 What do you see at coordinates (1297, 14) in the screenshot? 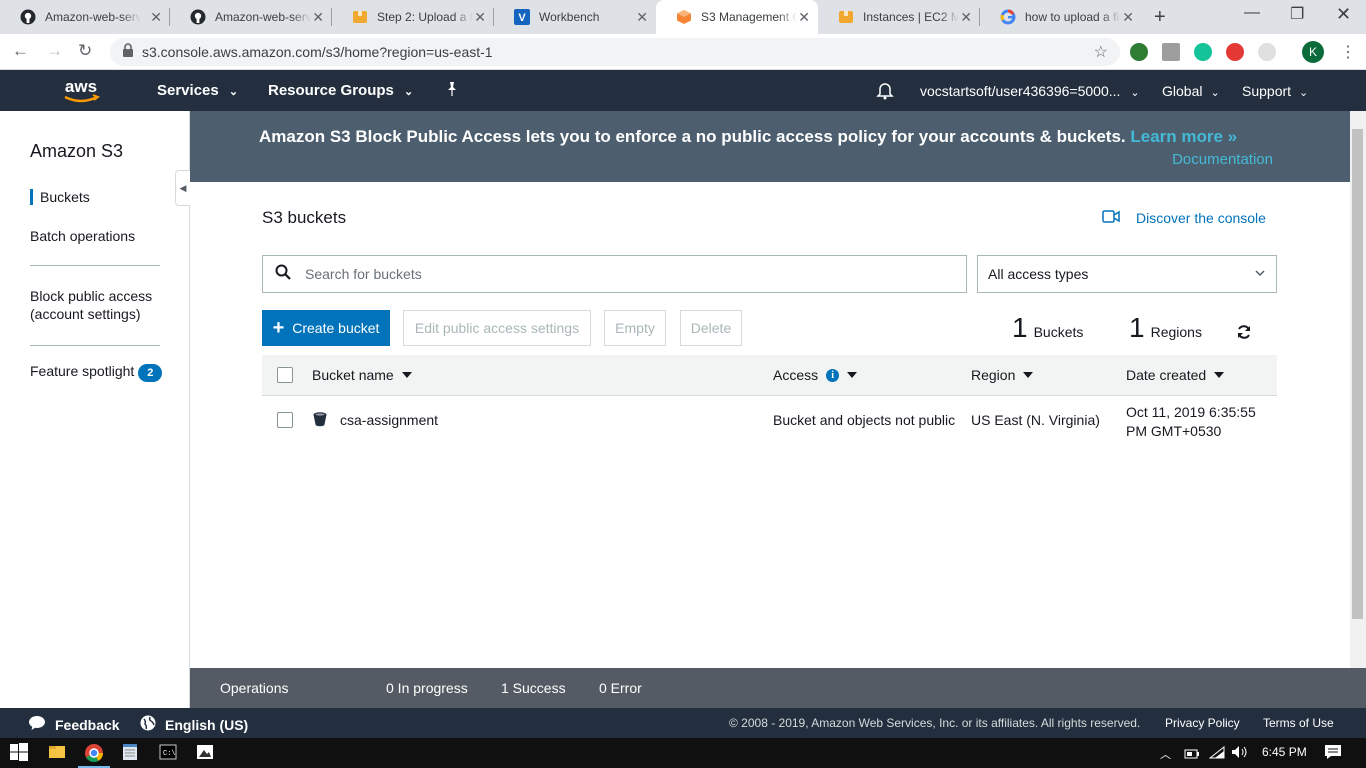
I see `restore-button: ❐` at bounding box center [1297, 14].